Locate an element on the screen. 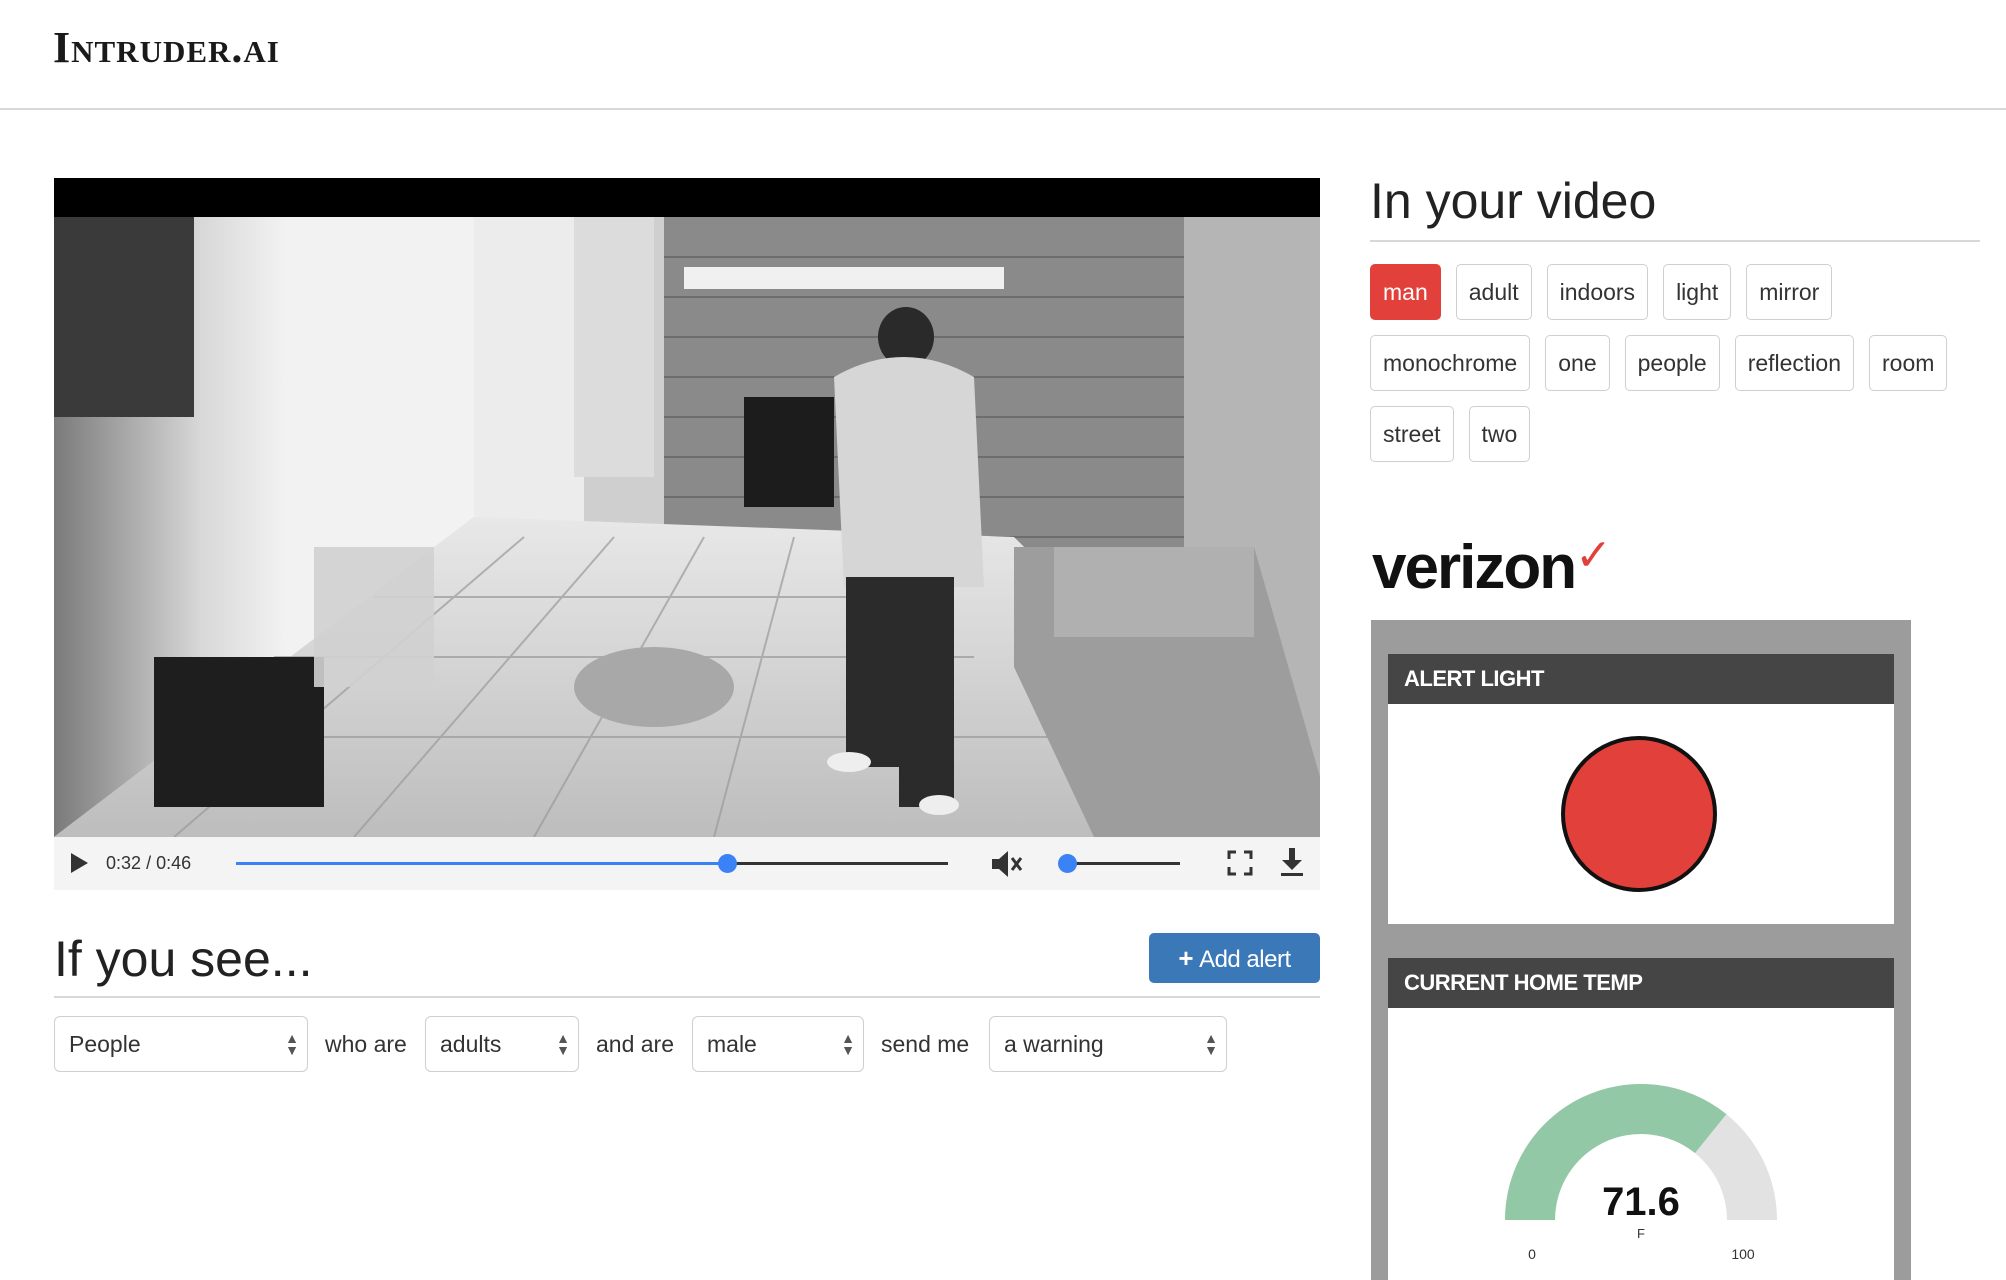 The image size is (2006, 1280). age-select: adults ▲ ▼ is located at coordinates (502, 1044).